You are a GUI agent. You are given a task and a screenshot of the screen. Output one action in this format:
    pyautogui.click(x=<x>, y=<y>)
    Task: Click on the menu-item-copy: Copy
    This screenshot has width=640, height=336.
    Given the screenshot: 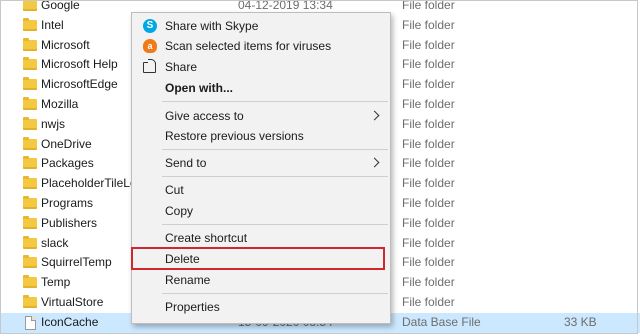 What is the action you would take?
    pyautogui.click(x=261, y=211)
    